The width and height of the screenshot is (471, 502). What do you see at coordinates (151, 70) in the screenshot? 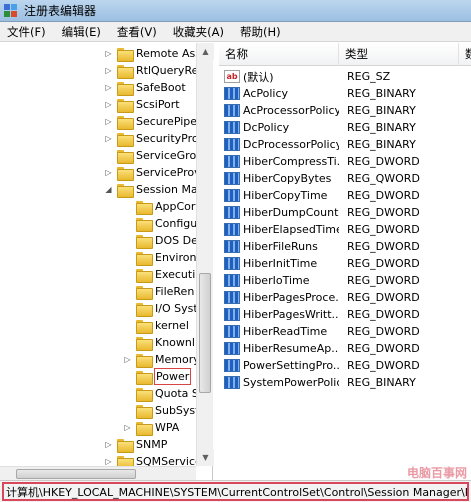
I see `tree-item: ▷ RtlQueryRe` at bounding box center [151, 70].